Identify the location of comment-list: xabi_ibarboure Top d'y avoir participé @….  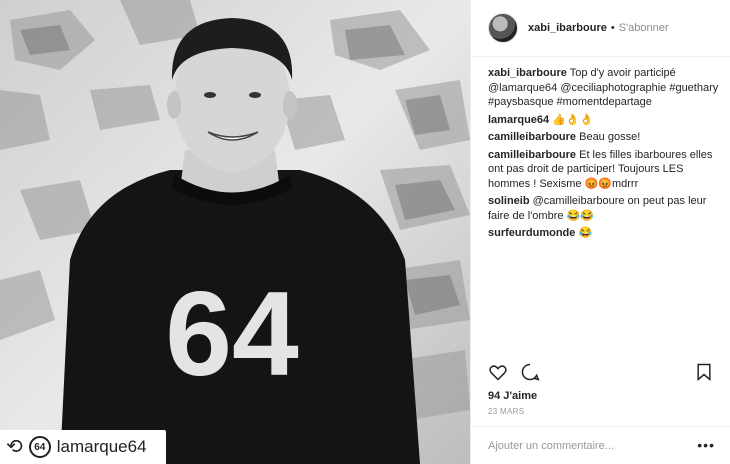
(604, 155).